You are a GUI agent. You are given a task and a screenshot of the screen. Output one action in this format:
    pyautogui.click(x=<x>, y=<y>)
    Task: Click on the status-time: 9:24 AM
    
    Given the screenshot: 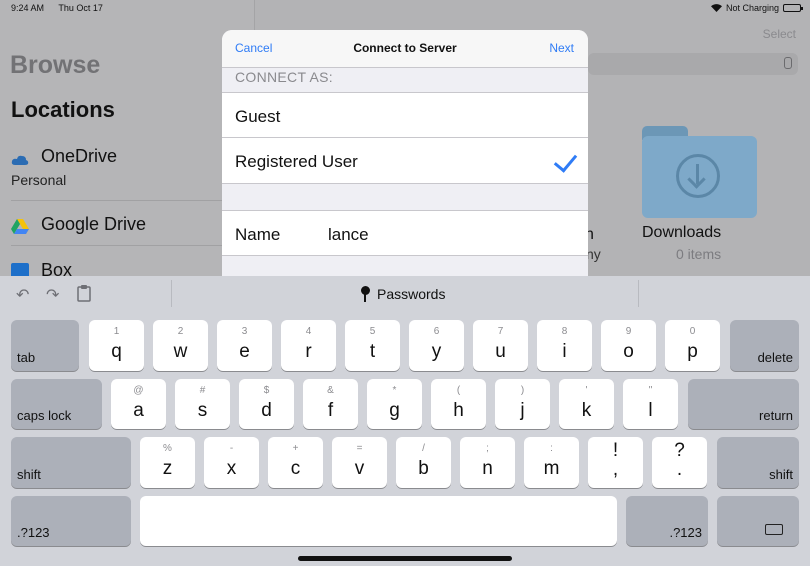 What is the action you would take?
    pyautogui.click(x=28, y=8)
    